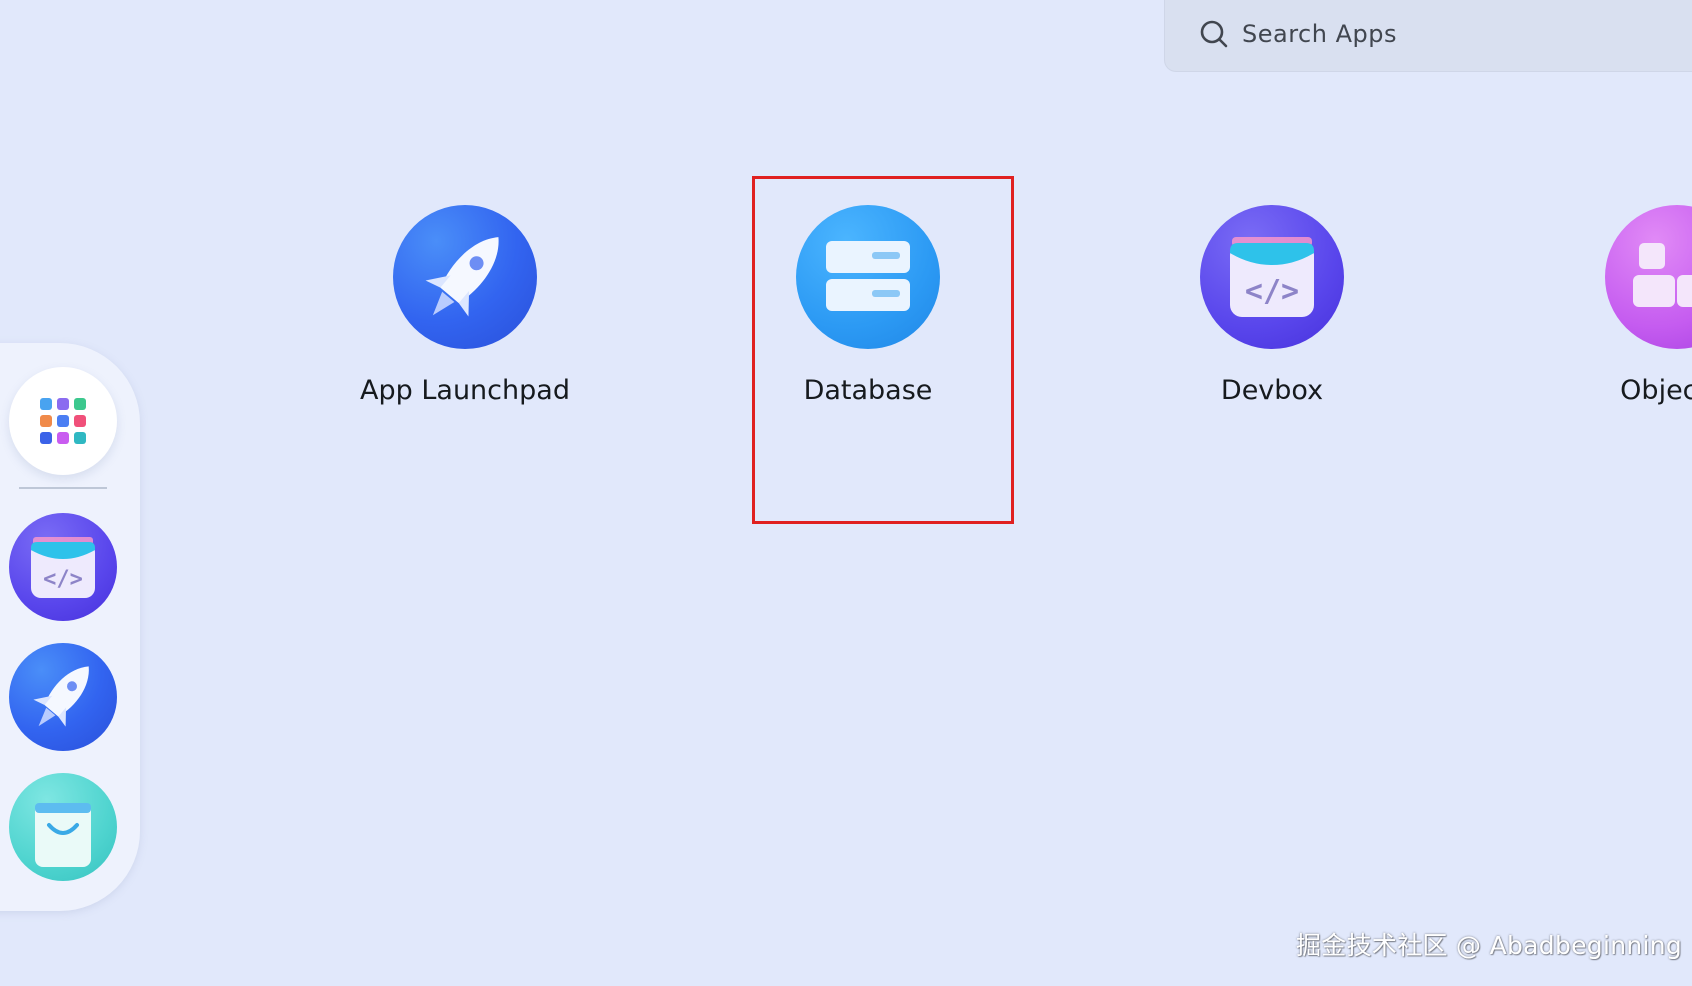 The width and height of the screenshot is (1692, 986). What do you see at coordinates (1319, 34) in the screenshot?
I see `search-input: Search Apps` at bounding box center [1319, 34].